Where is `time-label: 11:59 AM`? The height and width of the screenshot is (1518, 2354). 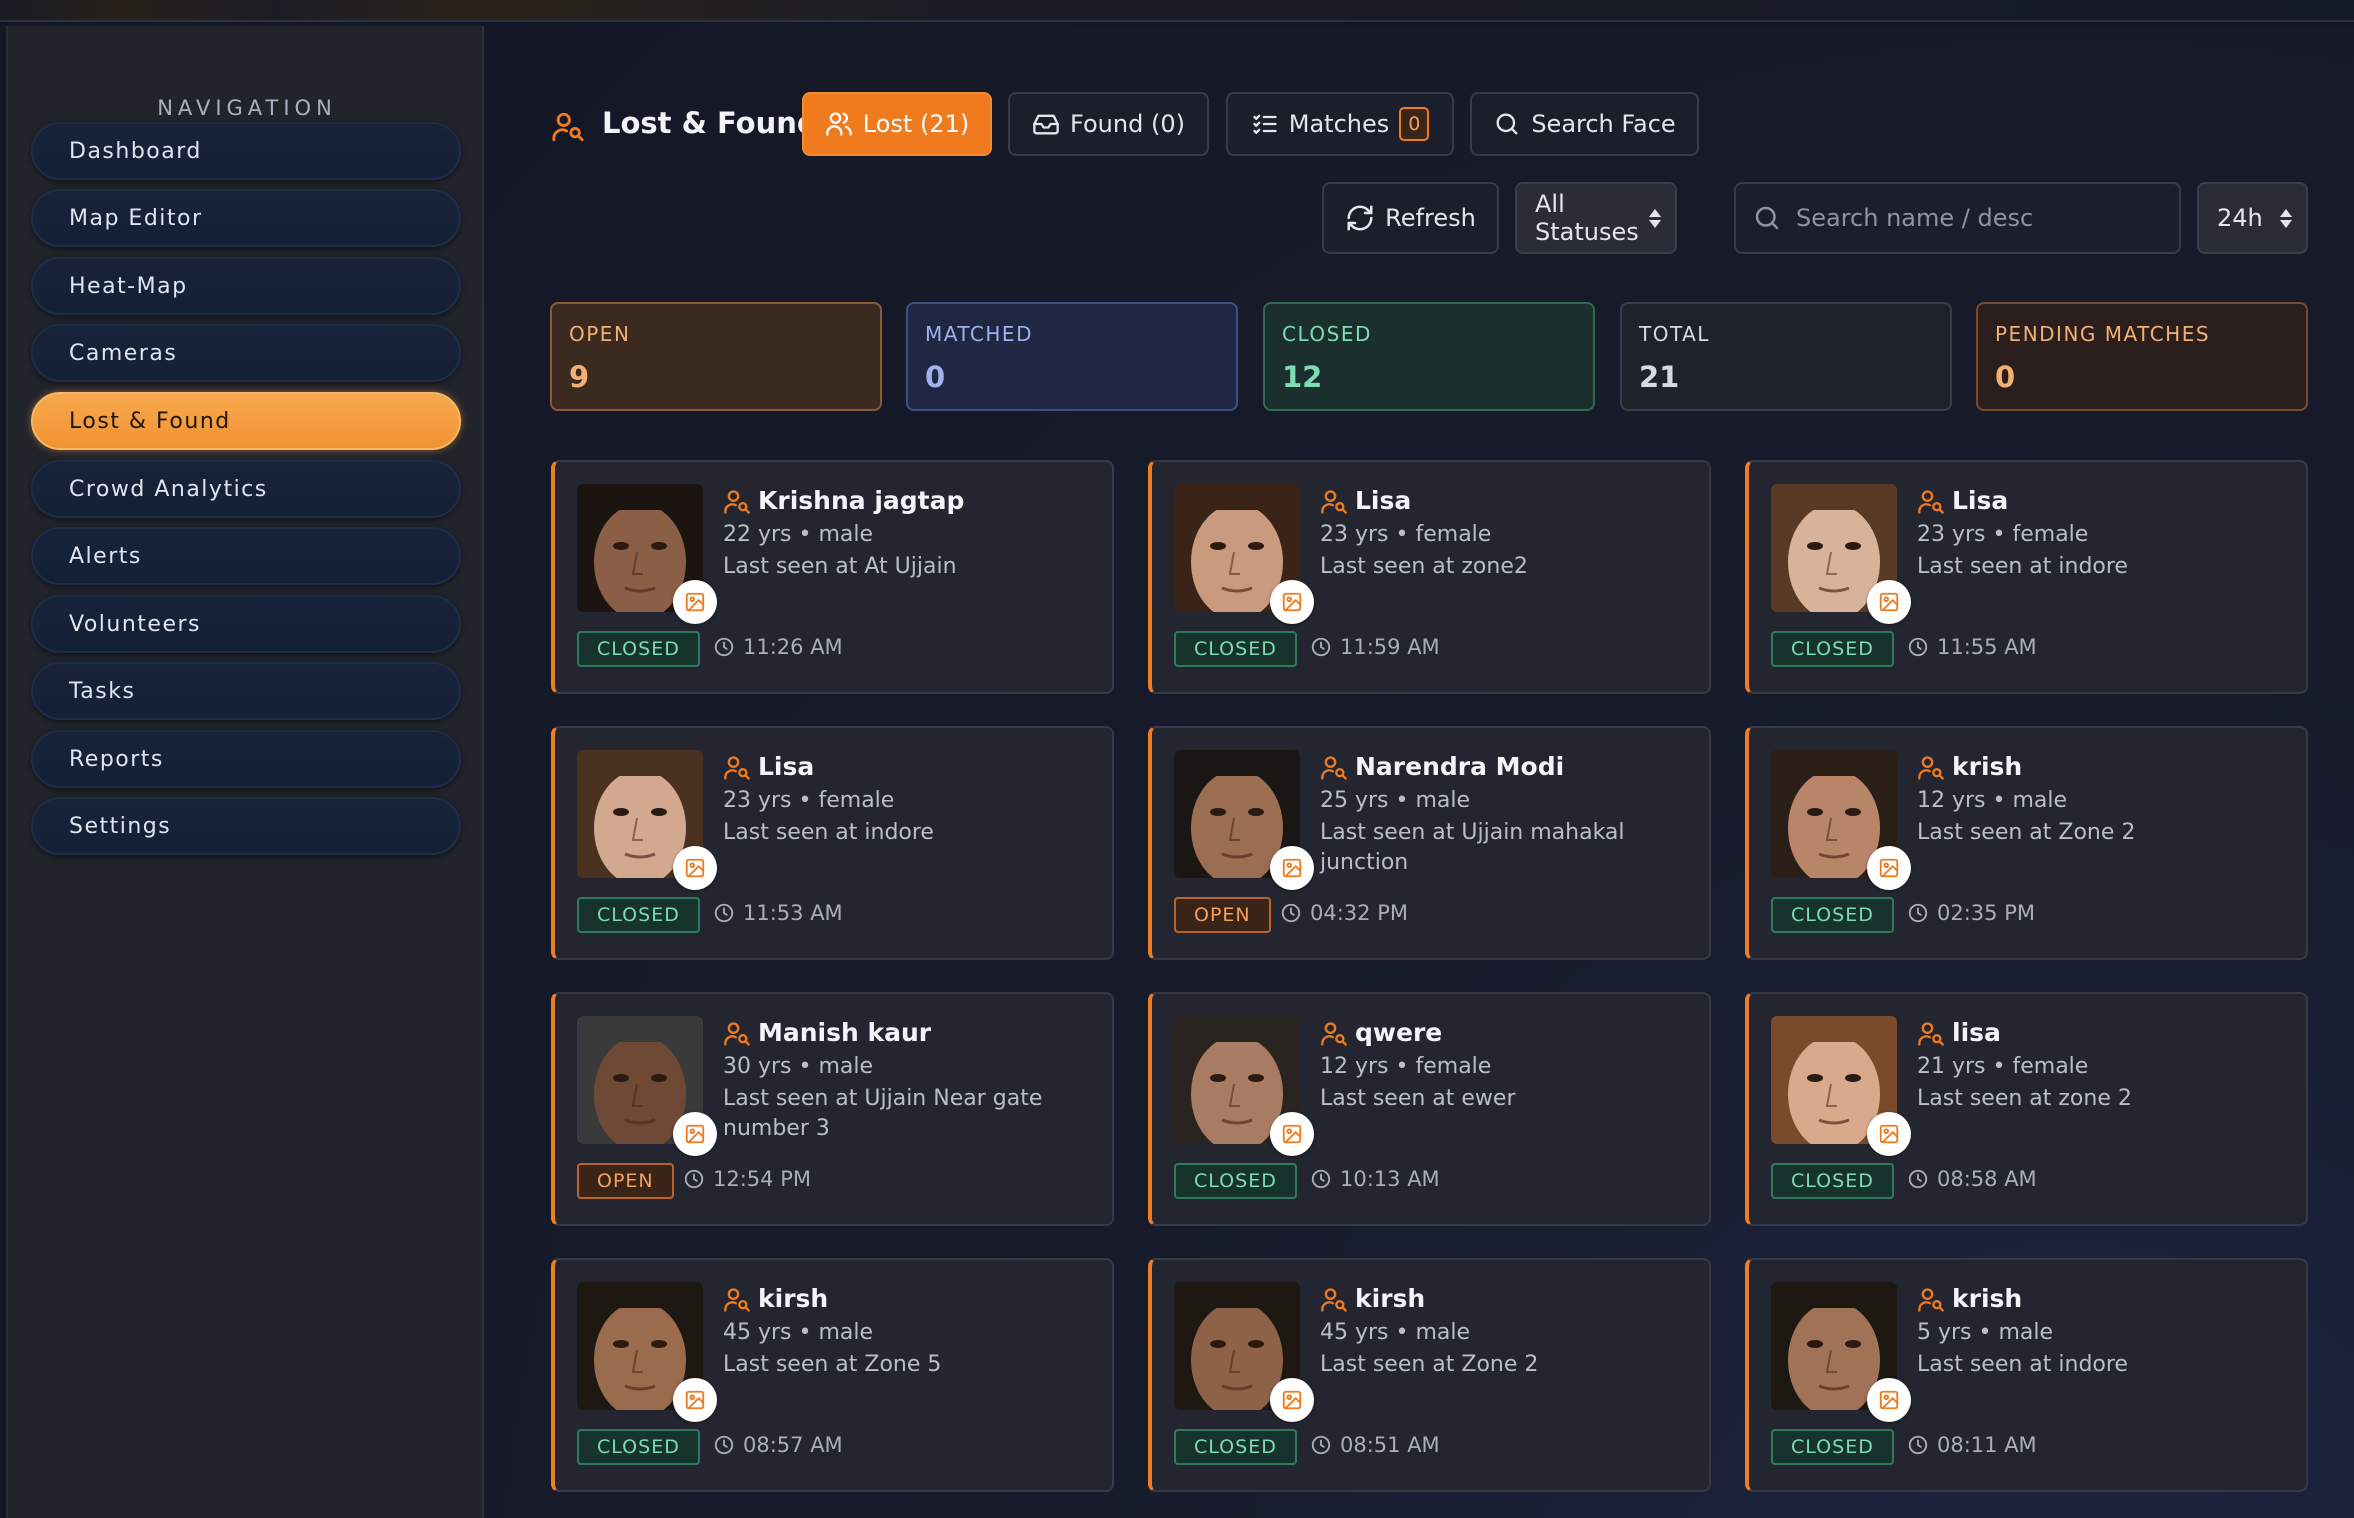 time-label: 11:59 AM is located at coordinates (1390, 647).